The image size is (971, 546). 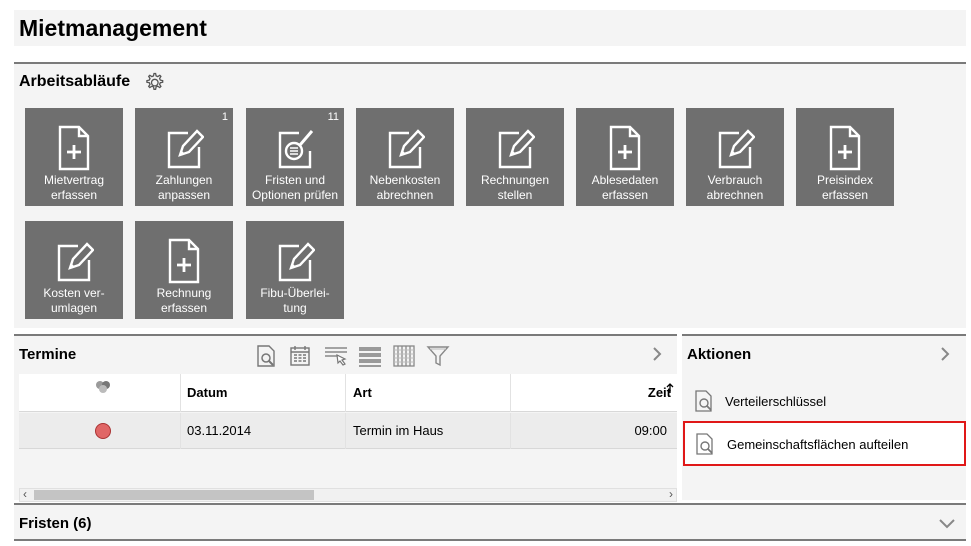 I want to click on calendar-icon, so click(x=300, y=356).